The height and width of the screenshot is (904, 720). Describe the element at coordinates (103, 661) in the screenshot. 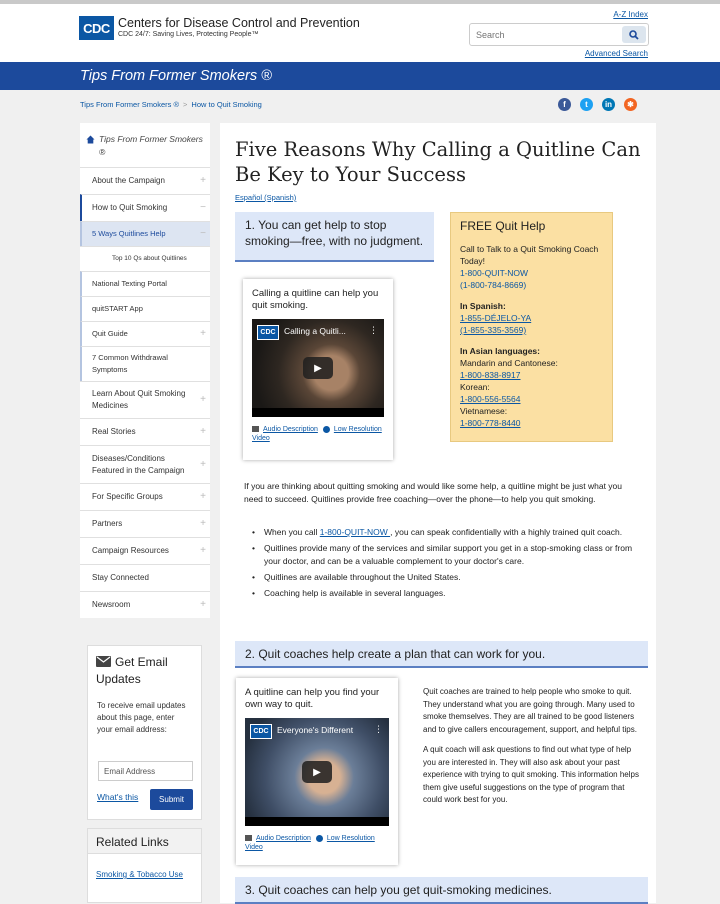

I see `envelope-icon` at that location.